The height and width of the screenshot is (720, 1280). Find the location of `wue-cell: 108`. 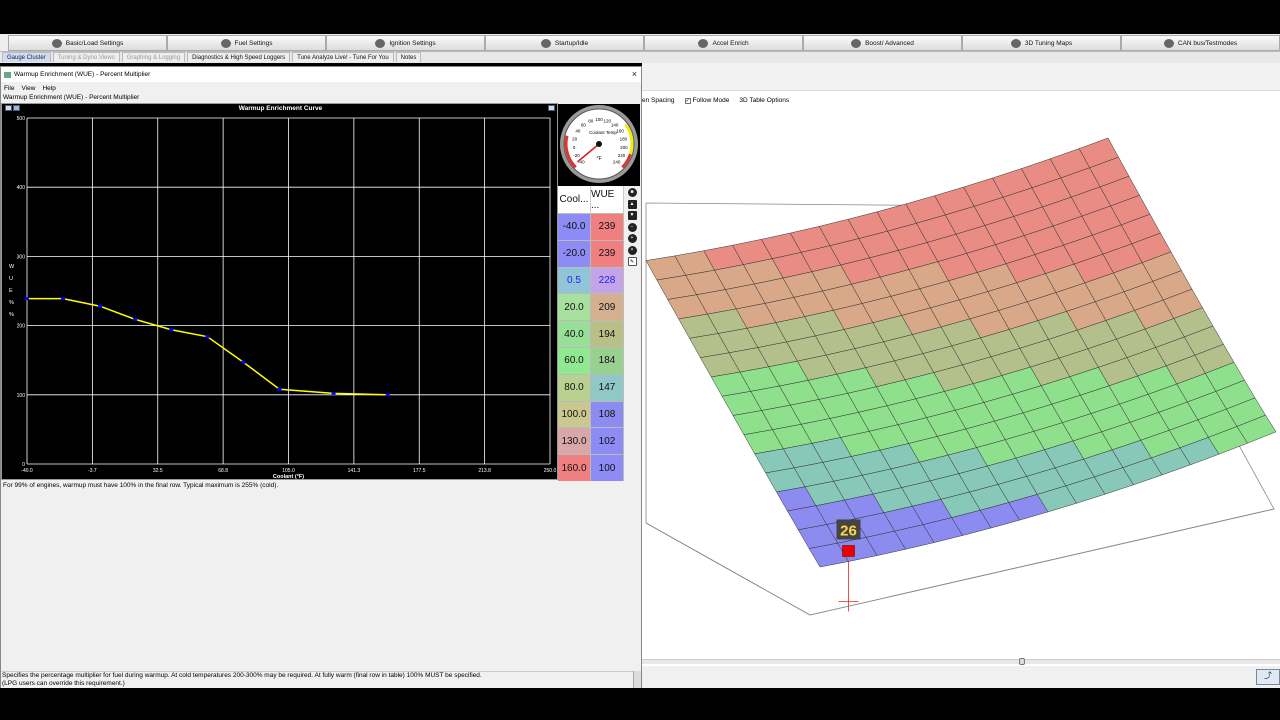

wue-cell: 108 is located at coordinates (607, 414).